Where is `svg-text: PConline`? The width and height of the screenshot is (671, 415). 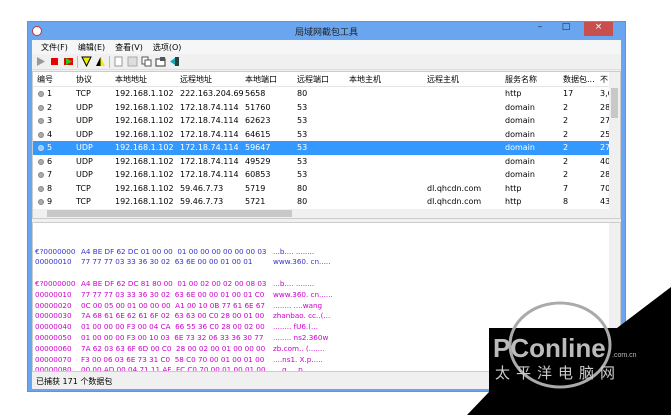 svg-text: PConline is located at coordinates (549, 348).